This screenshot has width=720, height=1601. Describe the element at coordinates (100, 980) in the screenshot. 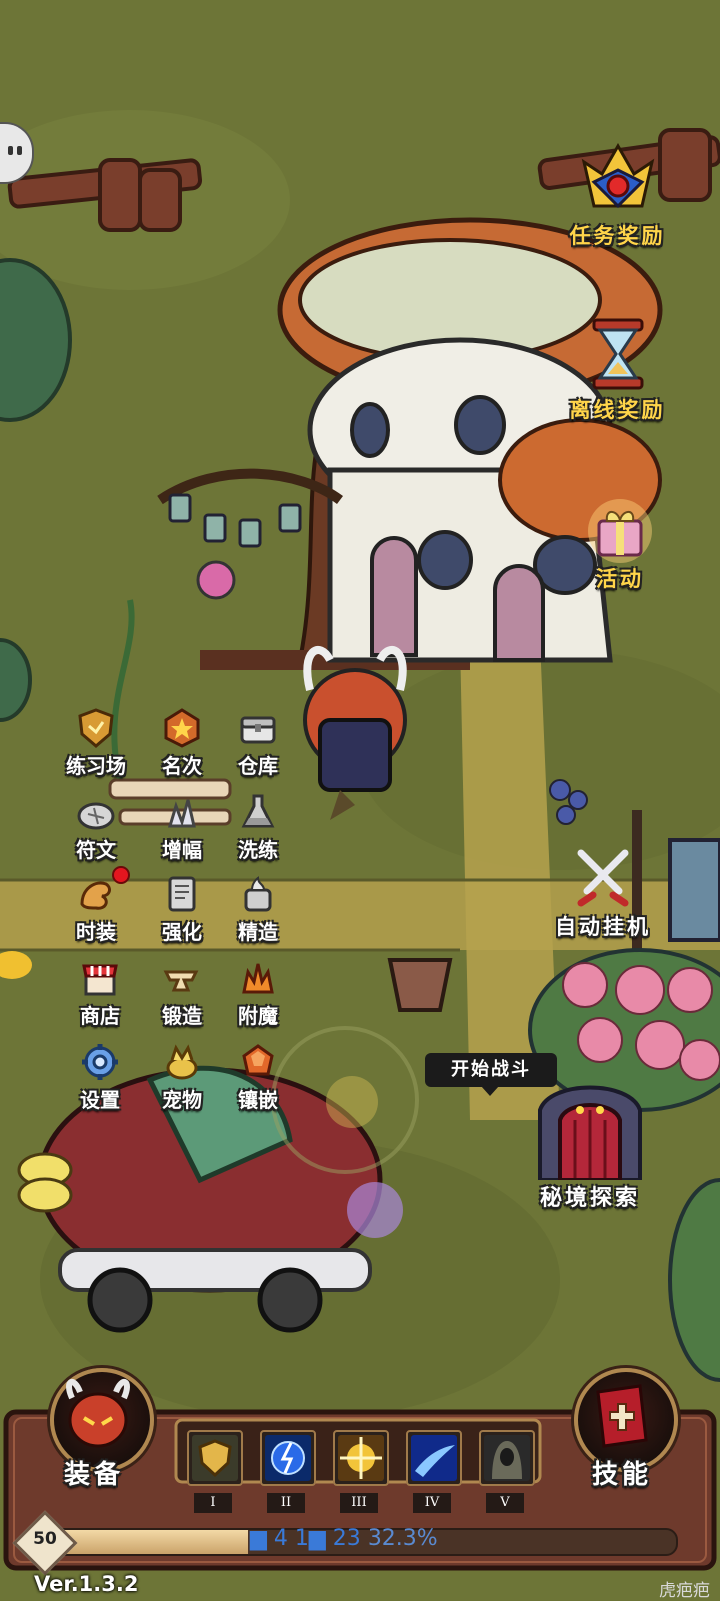

I see `shop-stall-icon` at that location.